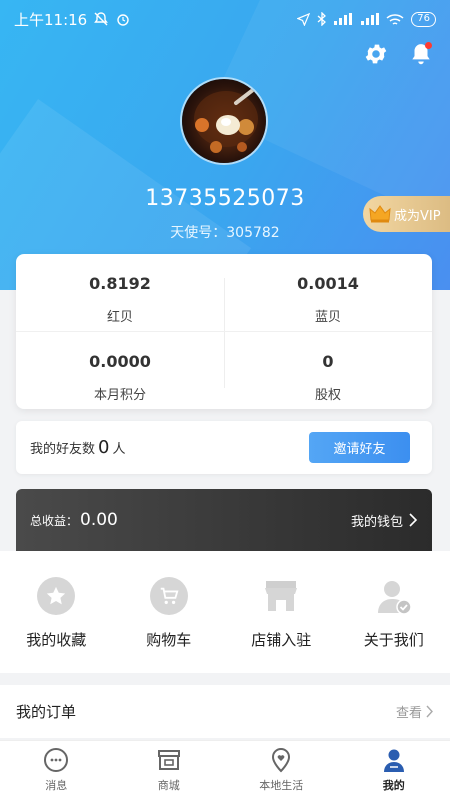  I want to click on my-wallet-label: 我的钱包, so click(376, 522).